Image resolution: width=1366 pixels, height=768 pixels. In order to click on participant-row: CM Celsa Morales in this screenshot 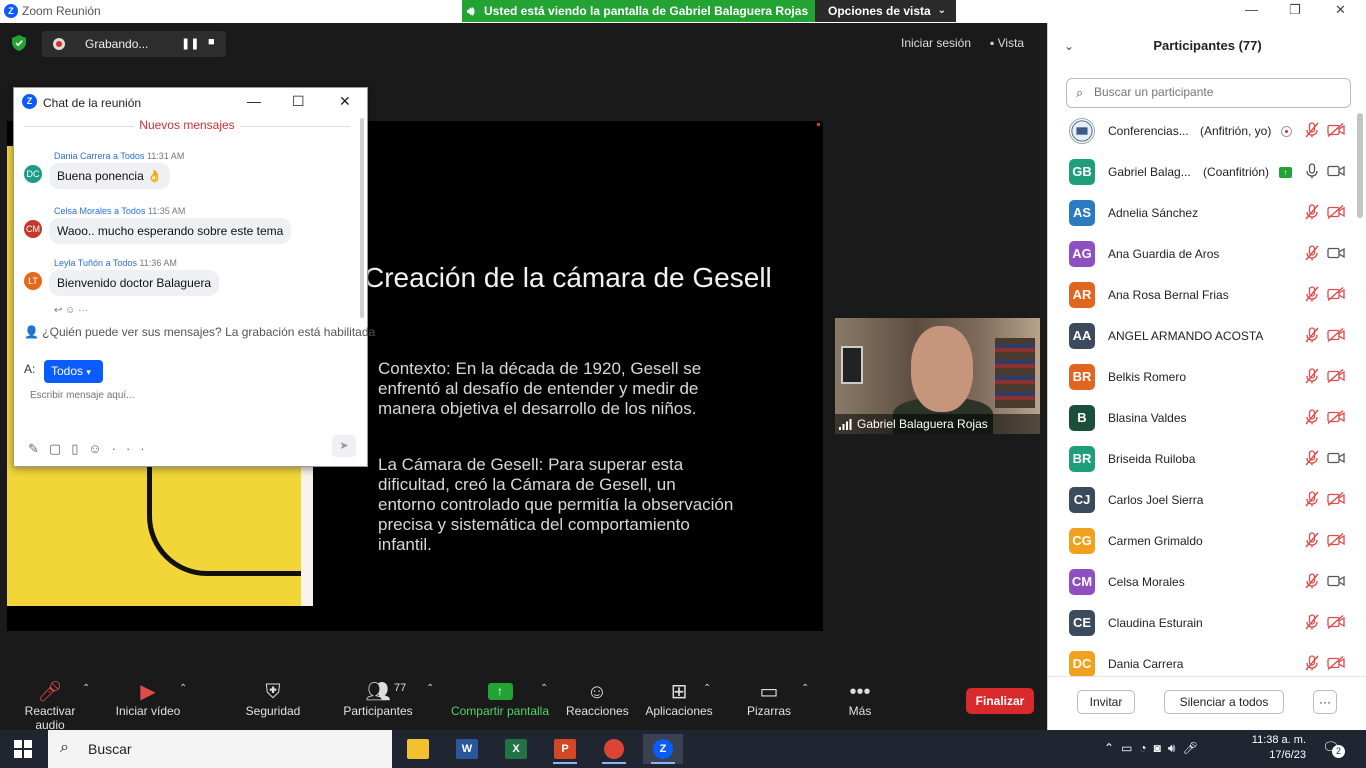, I will do `click(1207, 585)`.